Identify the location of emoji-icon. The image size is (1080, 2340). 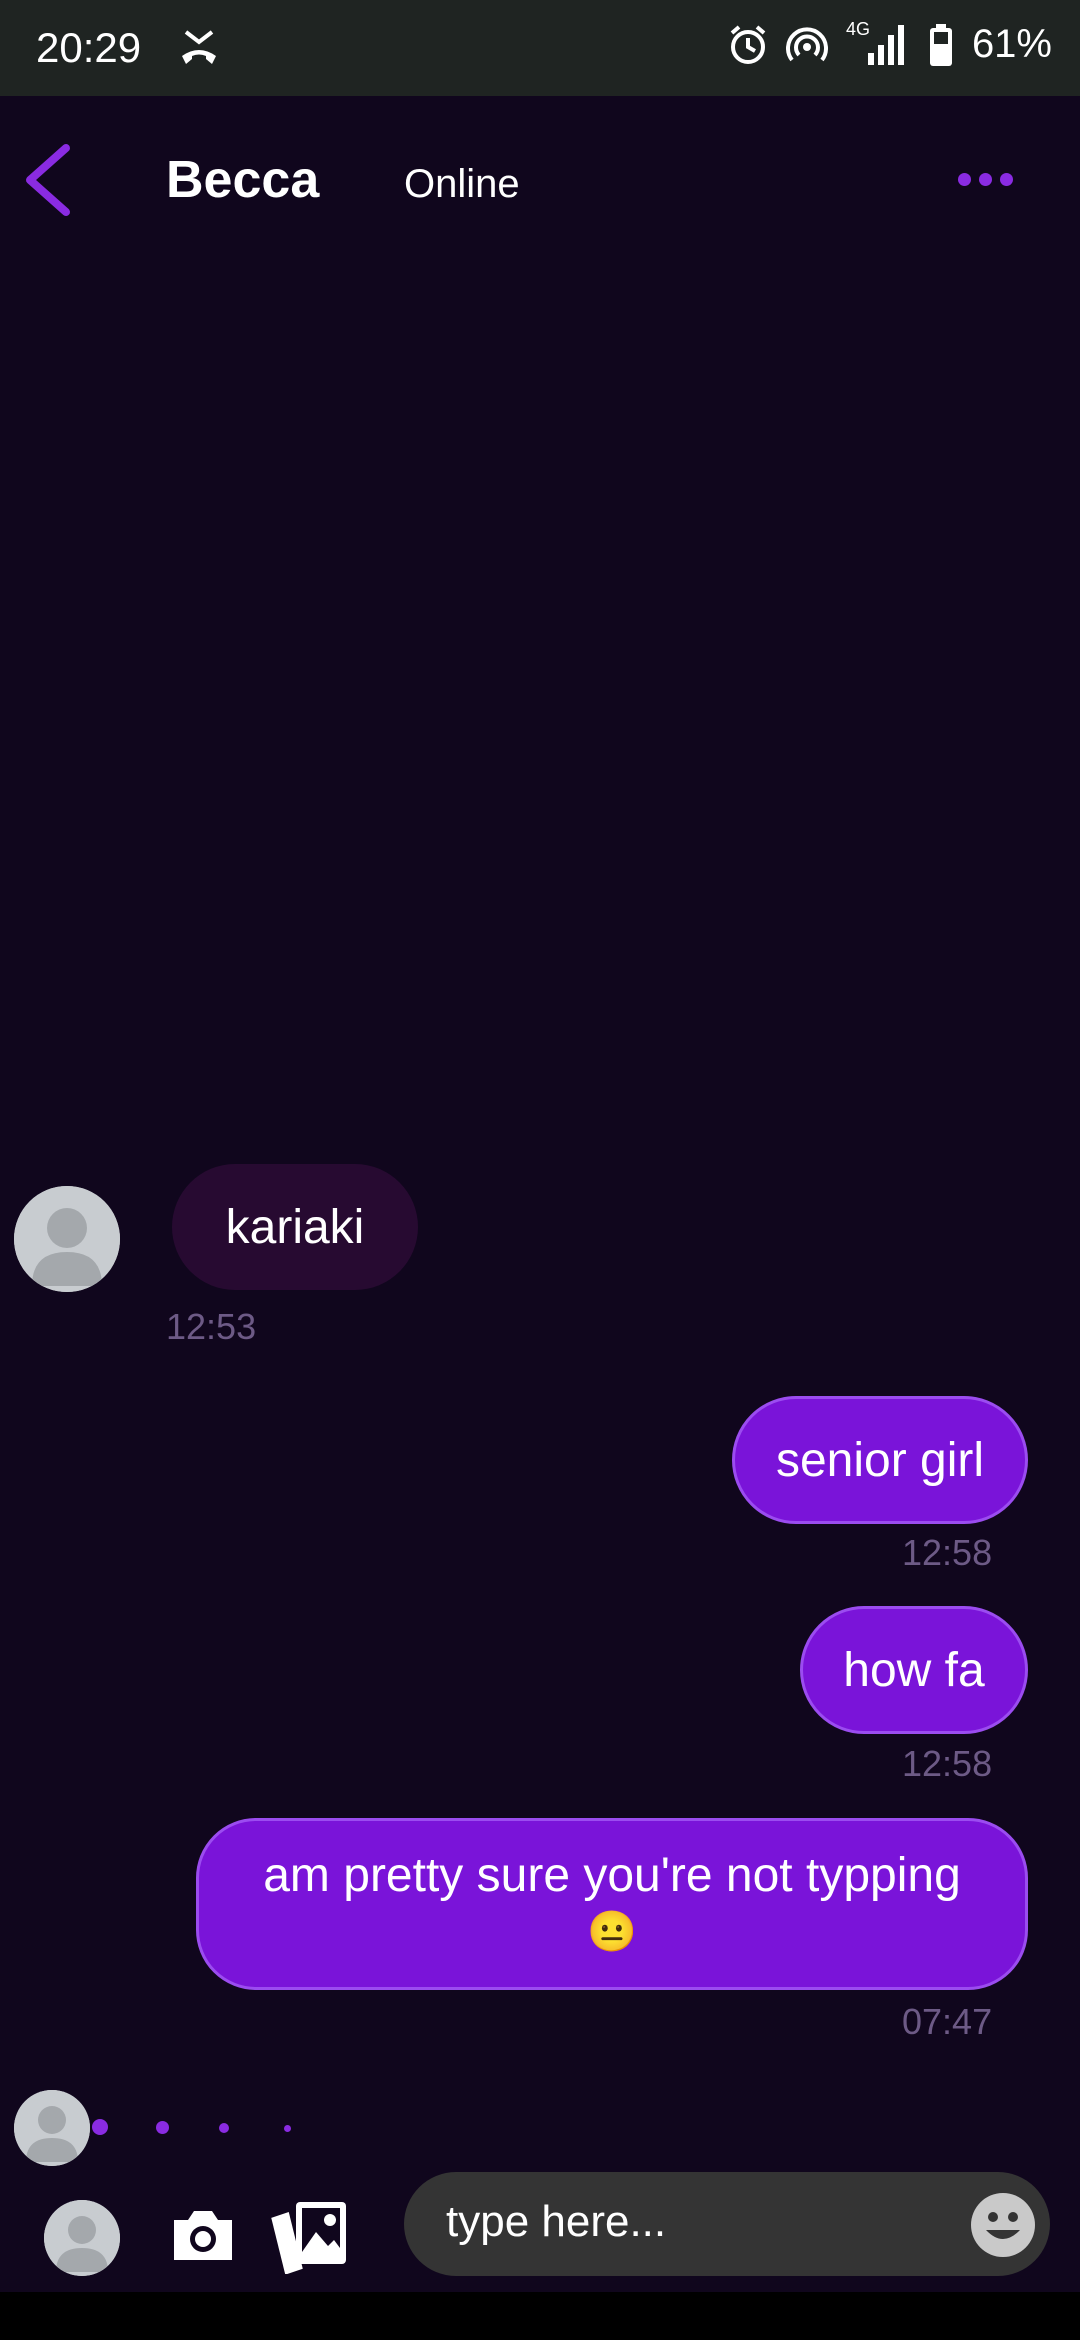
(1003, 2225).